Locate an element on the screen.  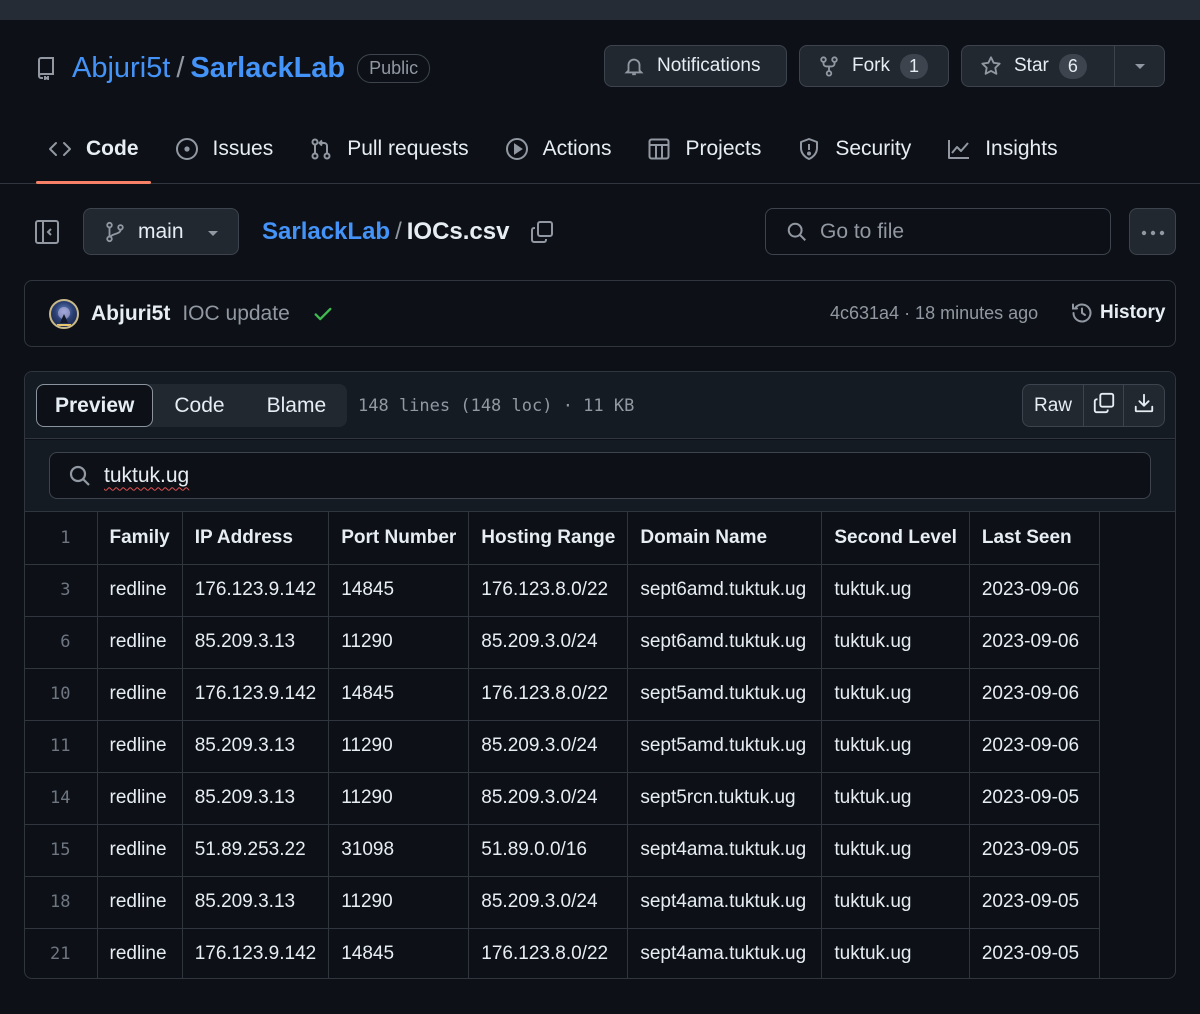
go-to-file-input: Go to file is located at coordinates (938, 231).